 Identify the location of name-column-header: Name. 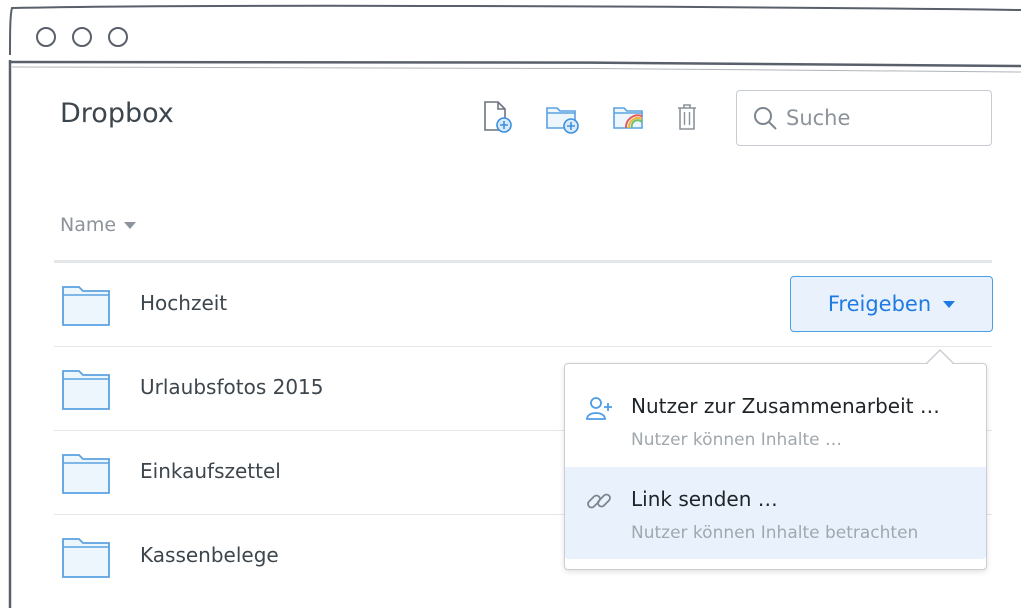
(98, 225).